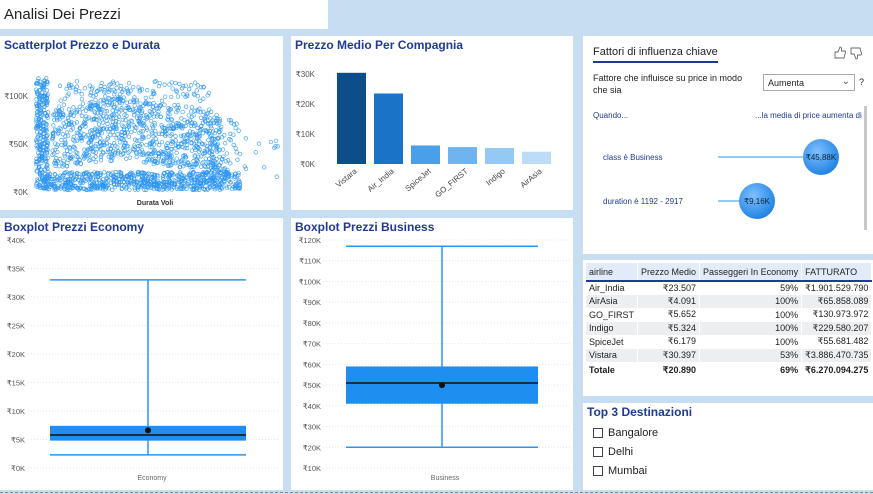  I want to click on table-row: GO_FIRST ₹5.652 100% ₹130.973.972, so click(729, 315).